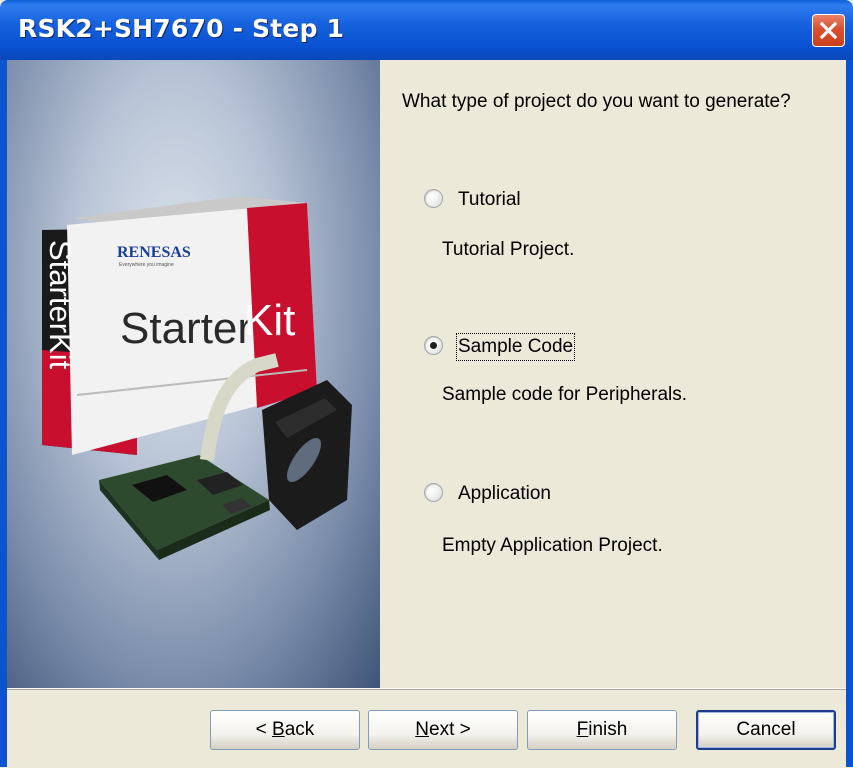 This screenshot has height=768, width=853. I want to click on button-bar: < Back Next > Finish Cancel, so click(426, 728).